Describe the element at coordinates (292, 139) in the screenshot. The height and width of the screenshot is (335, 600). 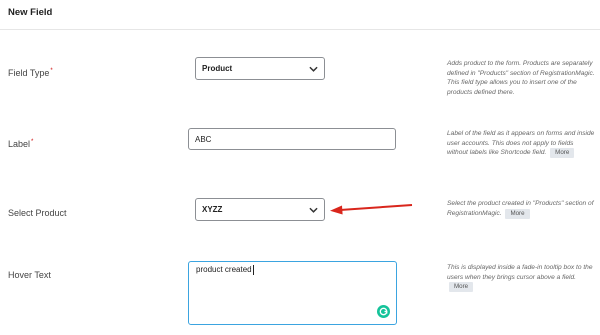
I see `label-input: ABC` at that location.